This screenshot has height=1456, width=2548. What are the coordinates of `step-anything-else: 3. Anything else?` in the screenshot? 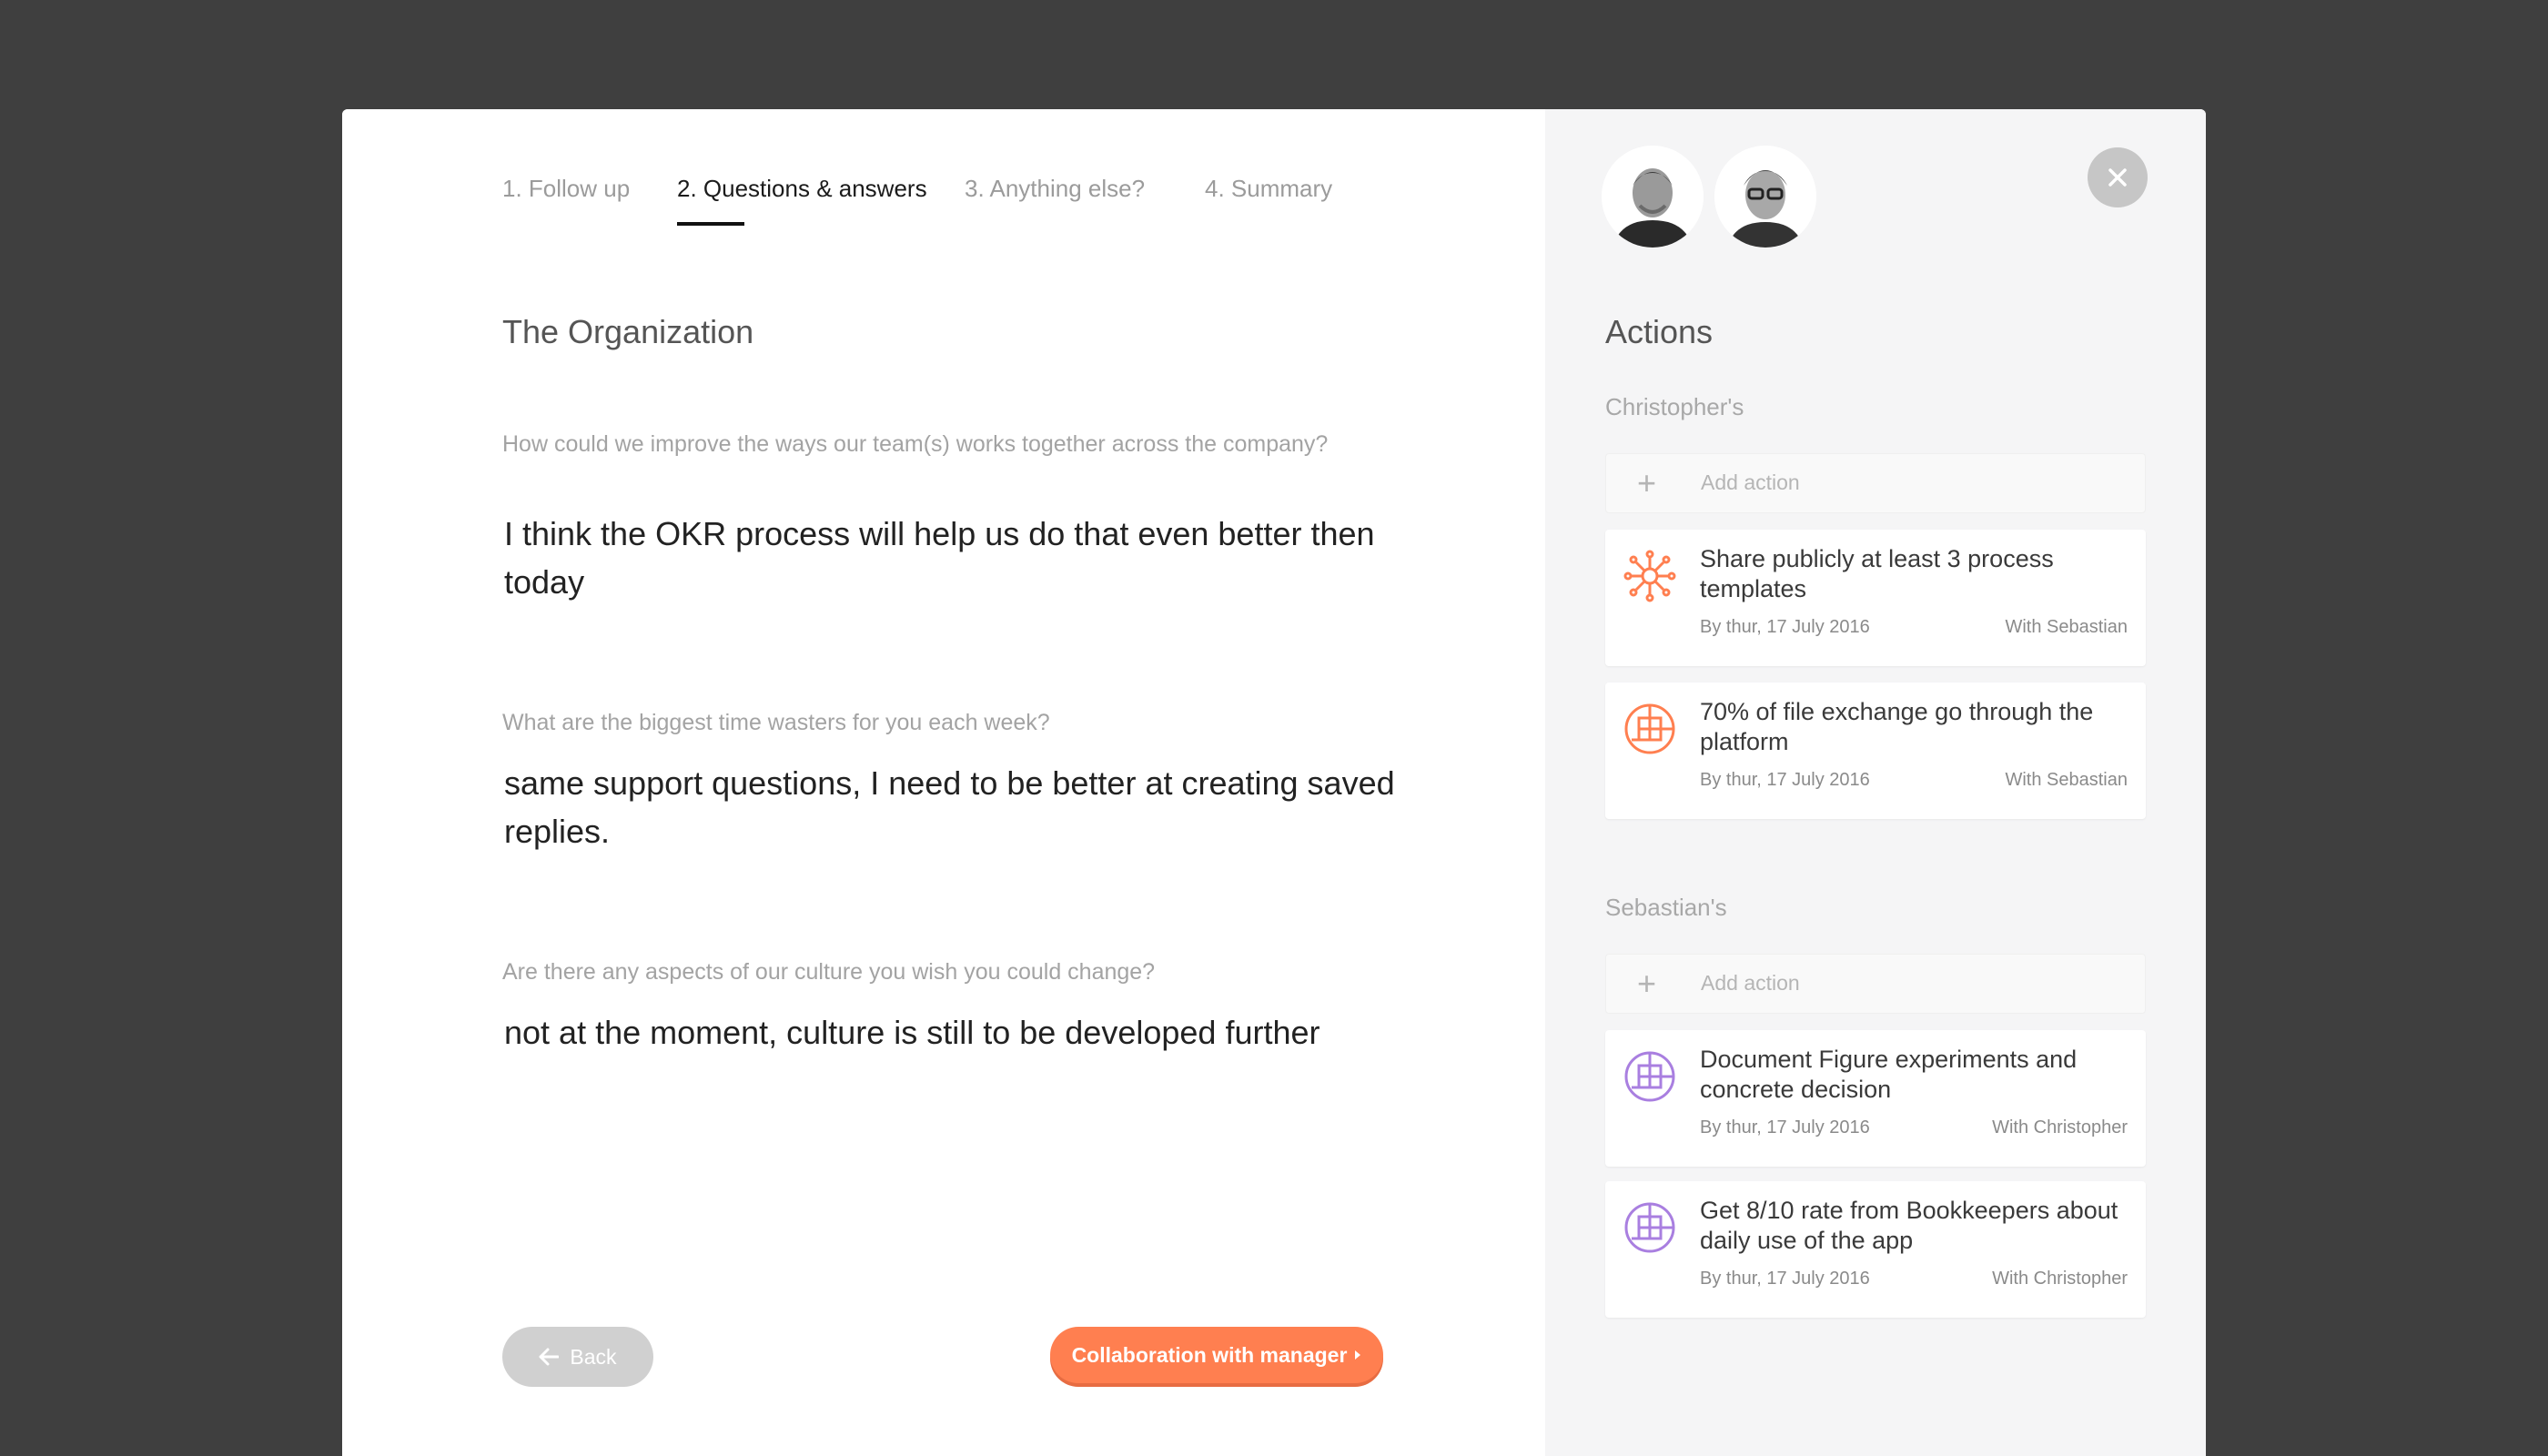 It's located at (1055, 189).